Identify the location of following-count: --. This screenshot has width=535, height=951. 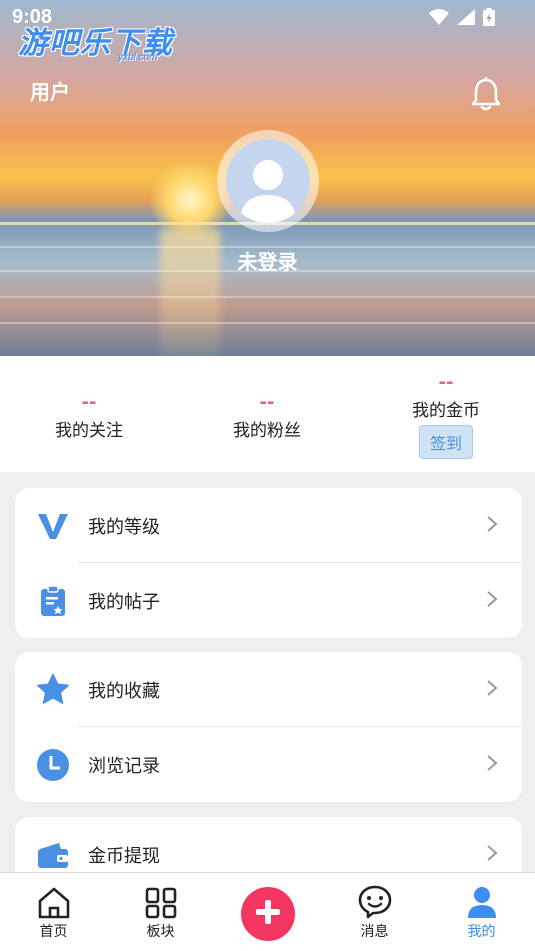
(89, 402).